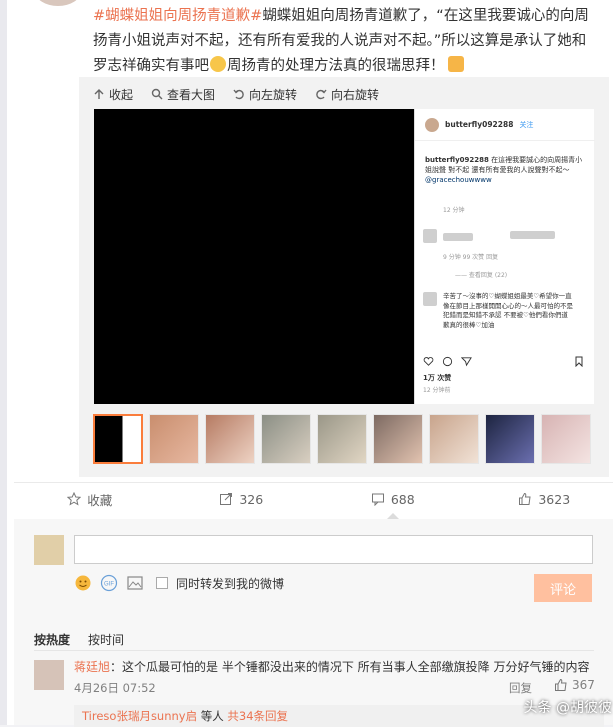  Describe the element at coordinates (177, 16) in the screenshot. I see `topic-link: #蝴蝶姐姐向周扬青道歉#` at that location.